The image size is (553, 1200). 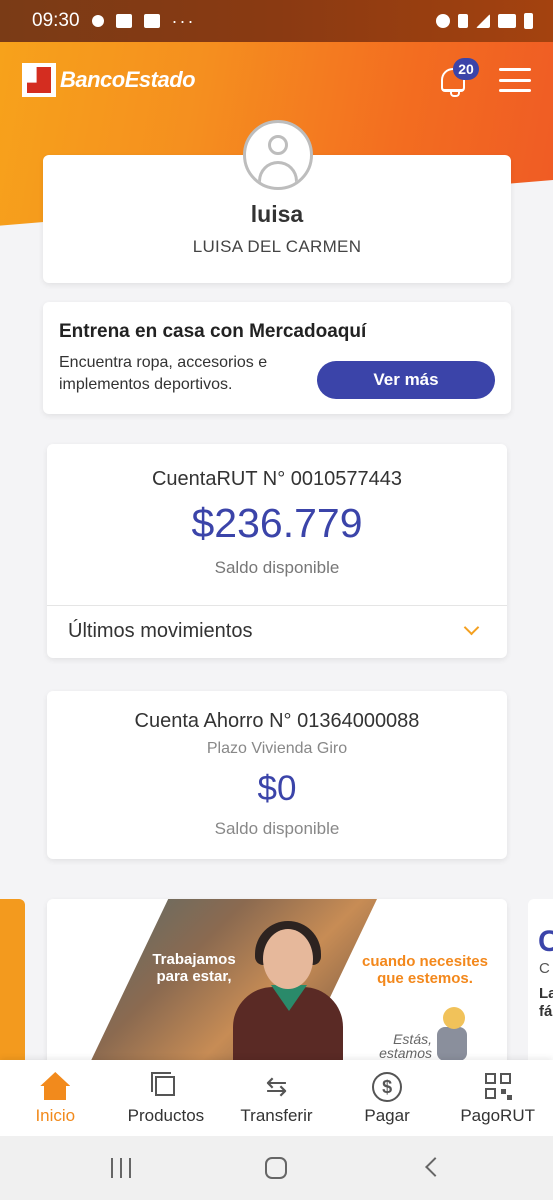 I want to click on alarm-icon, so click(x=443, y=21).